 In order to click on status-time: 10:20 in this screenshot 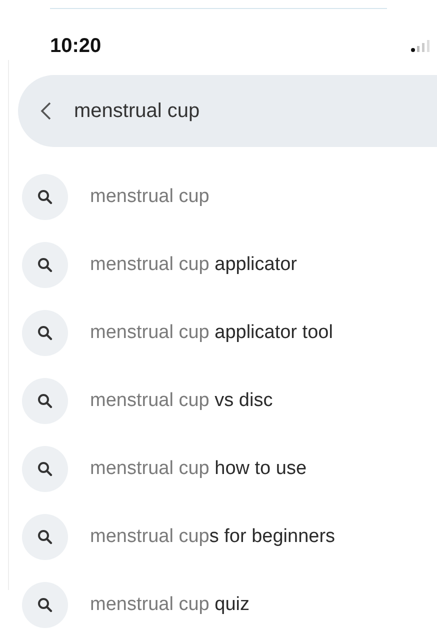, I will do `click(76, 46)`.